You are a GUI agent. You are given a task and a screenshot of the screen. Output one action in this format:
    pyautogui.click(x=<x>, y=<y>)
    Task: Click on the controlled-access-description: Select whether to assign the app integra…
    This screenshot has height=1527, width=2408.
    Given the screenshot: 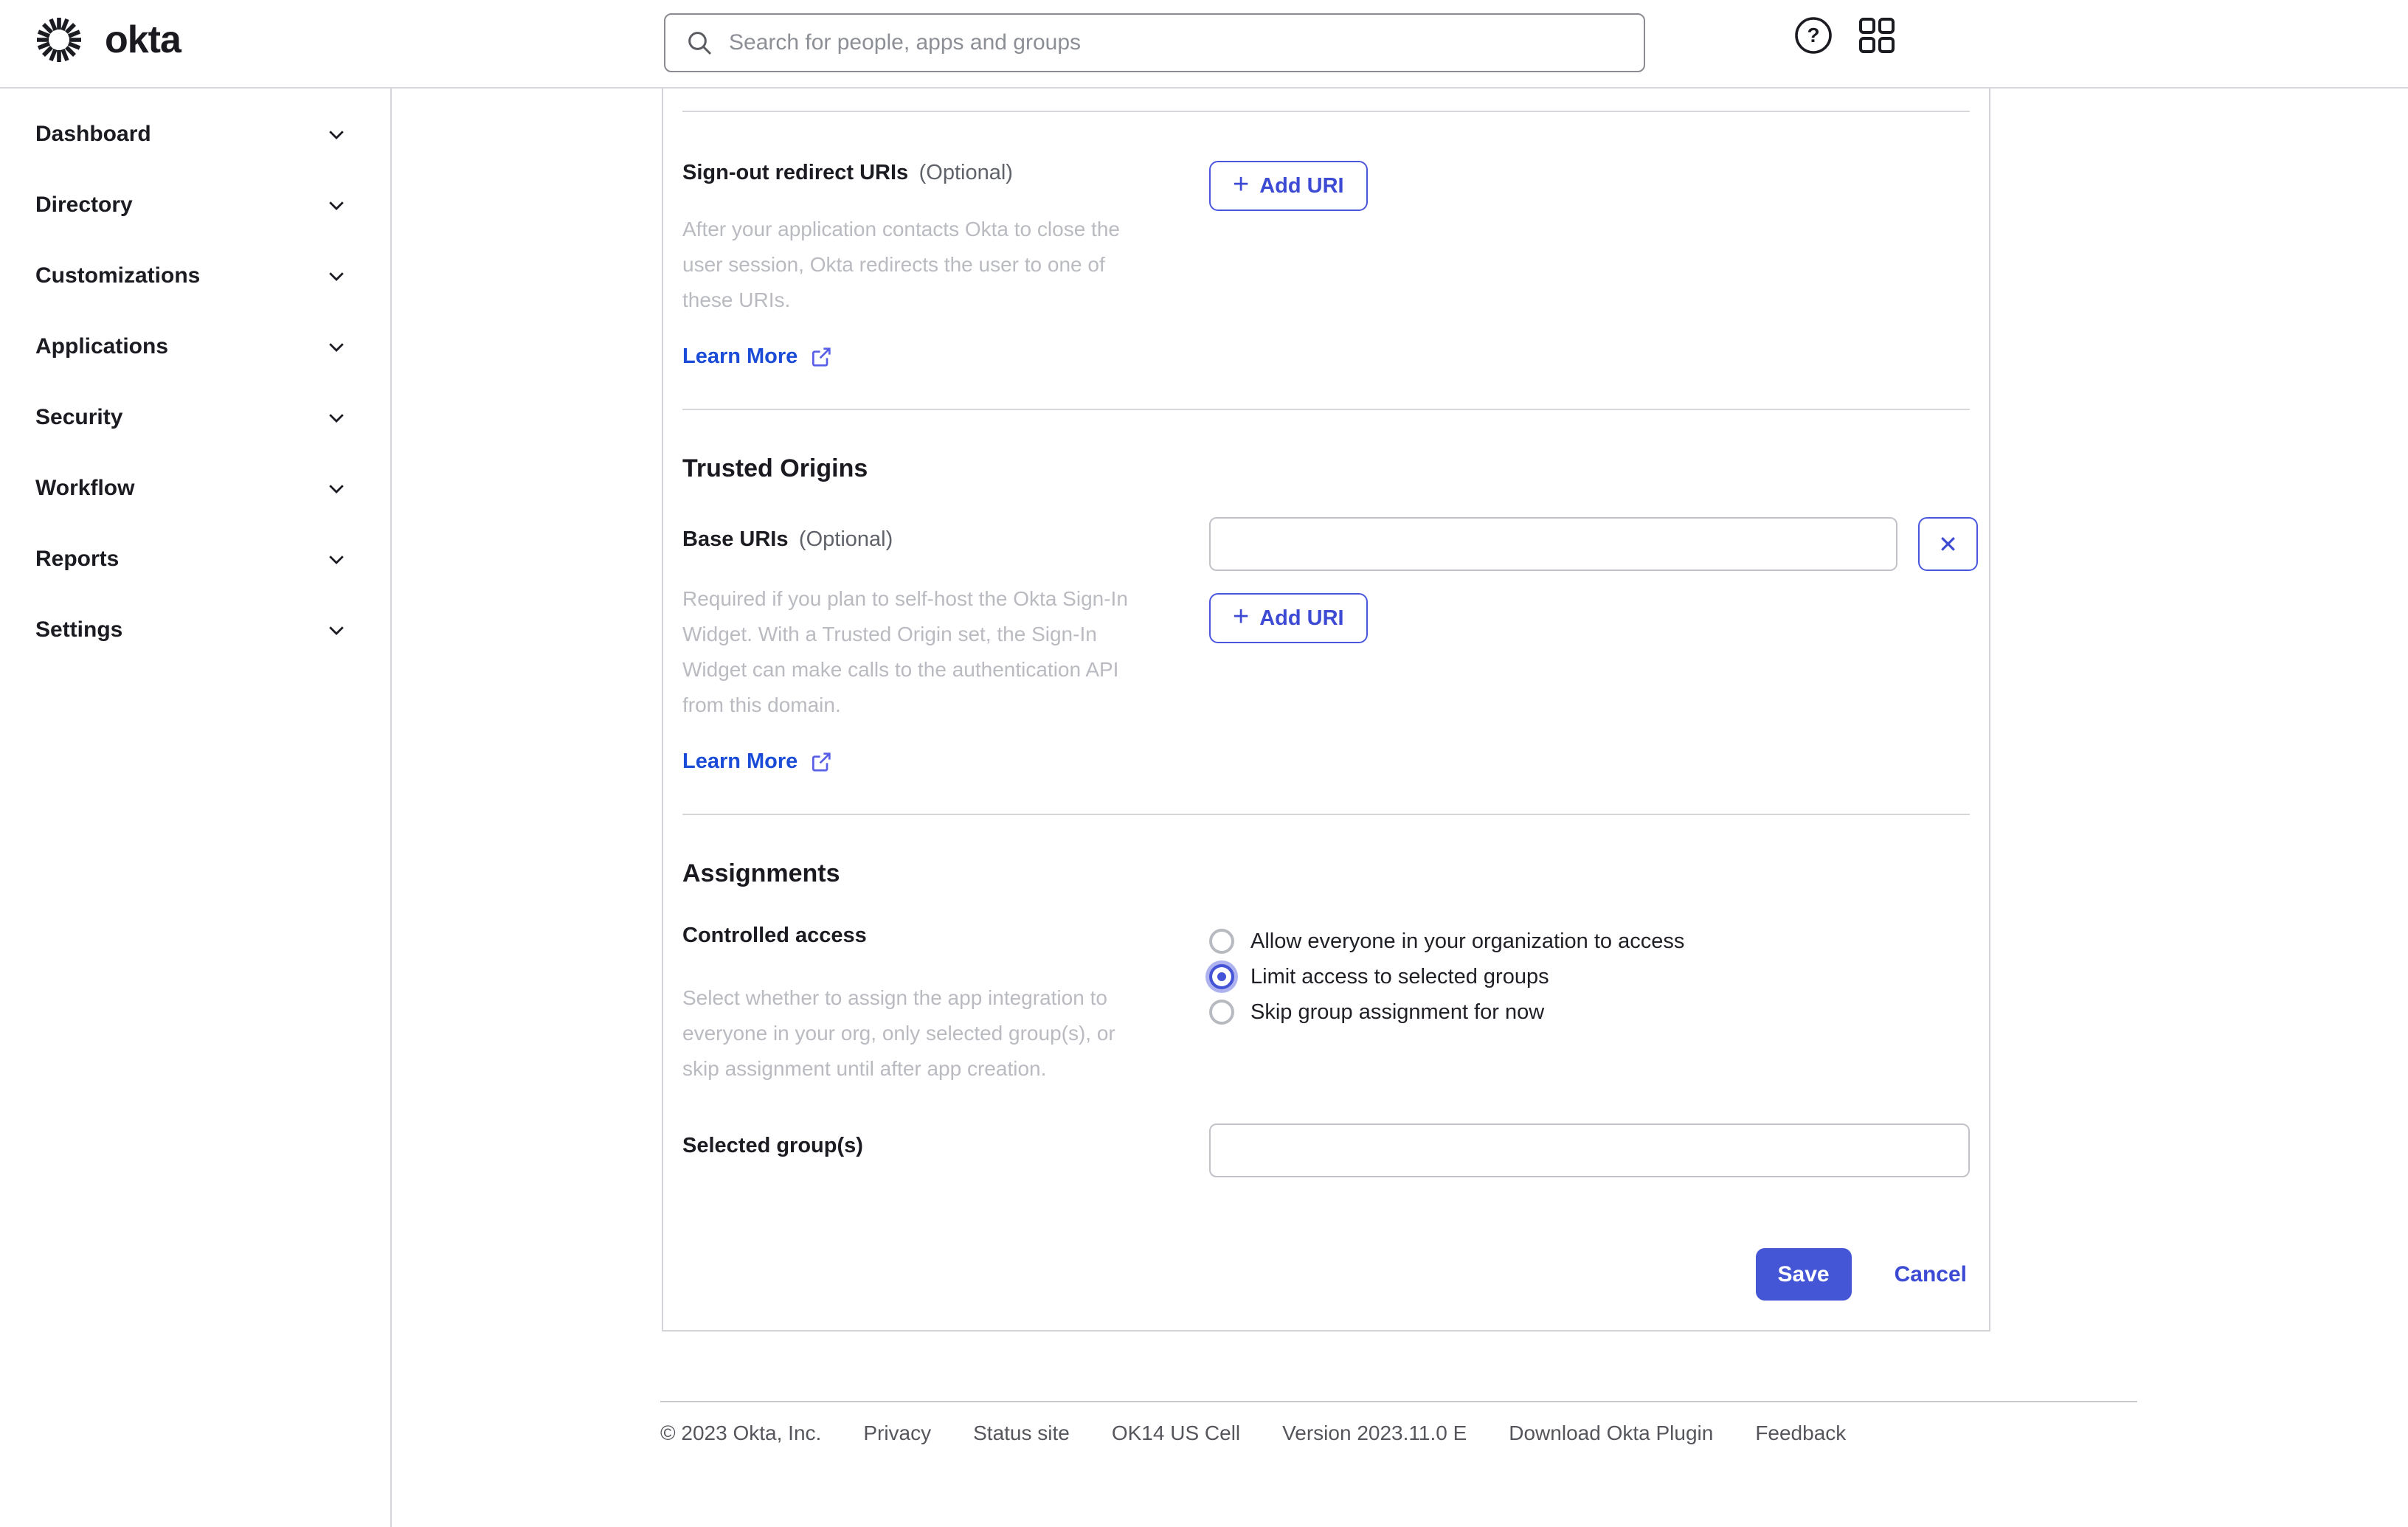 What is the action you would take?
    pyautogui.click(x=899, y=1033)
    